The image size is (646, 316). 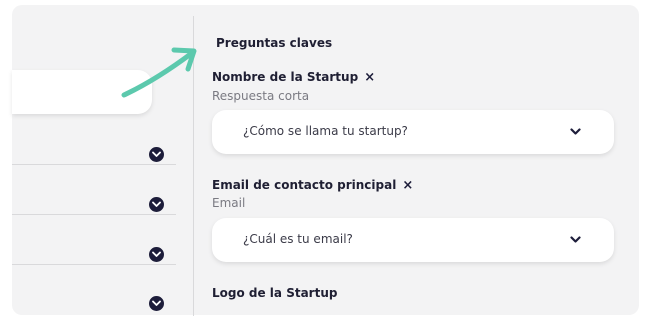 I want to click on answer-placeholder: ¿Cuál es tu email?, so click(x=298, y=239).